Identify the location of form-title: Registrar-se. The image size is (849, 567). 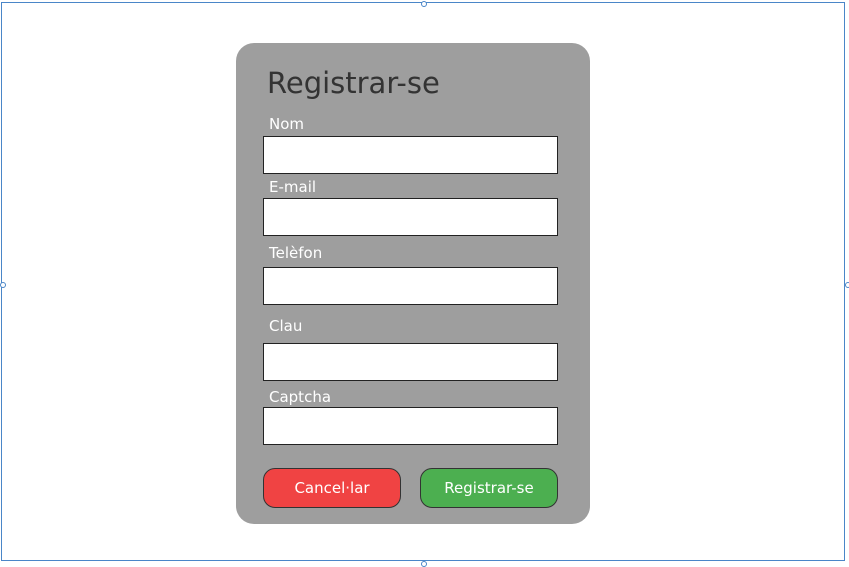
(353, 83).